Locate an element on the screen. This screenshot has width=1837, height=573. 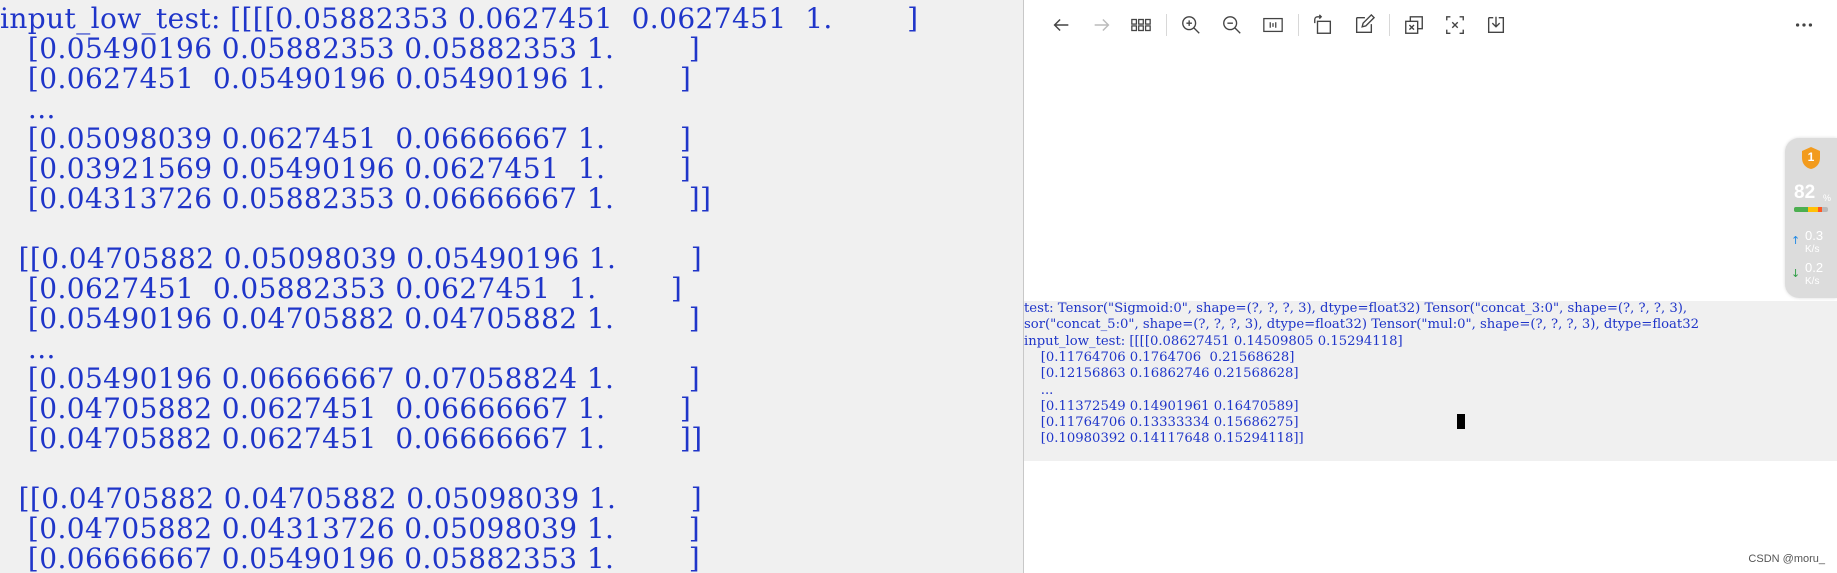
copy-icon is located at coordinates (1414, 25).